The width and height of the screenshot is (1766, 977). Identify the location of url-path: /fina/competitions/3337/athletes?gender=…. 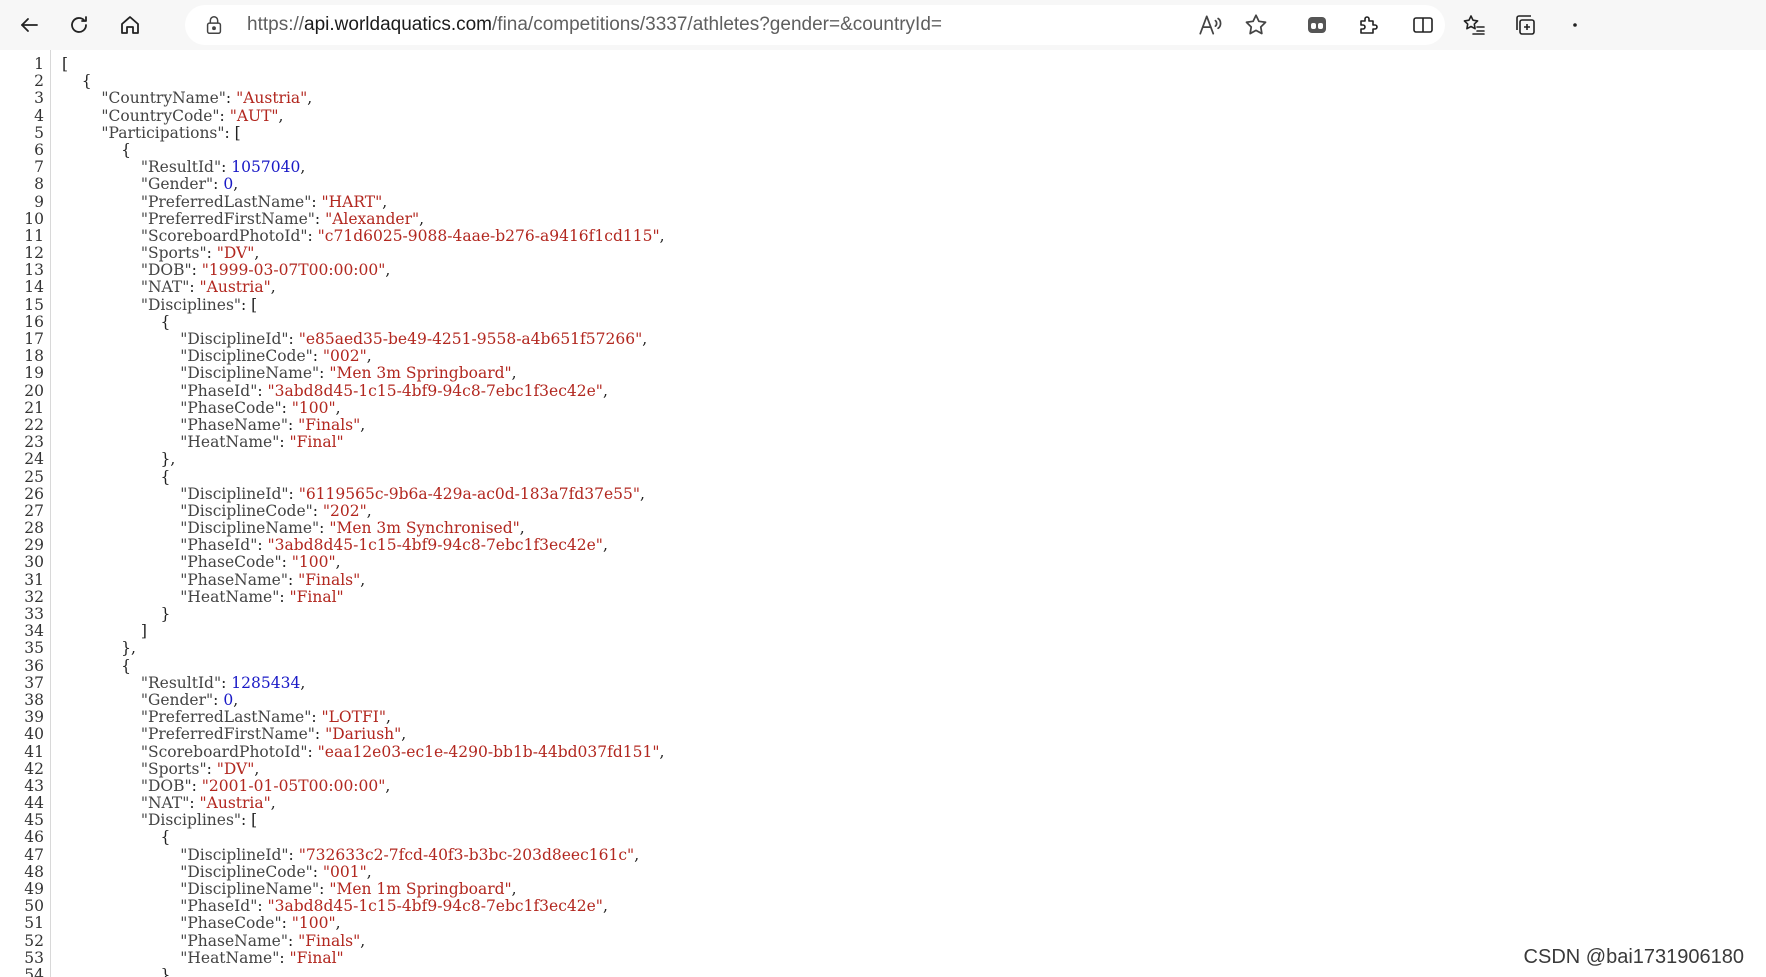
(717, 24).